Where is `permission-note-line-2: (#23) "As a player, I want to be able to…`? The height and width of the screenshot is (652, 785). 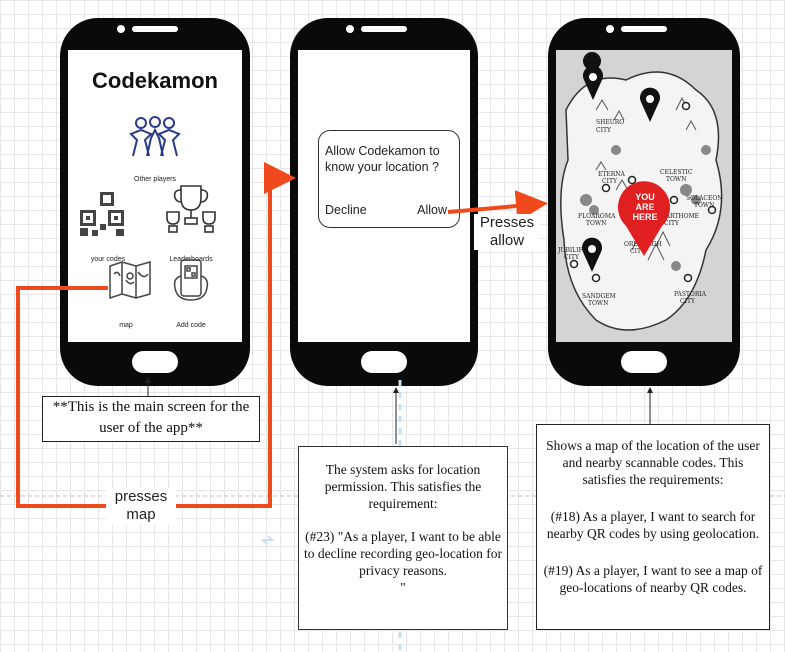 permission-note-line-2: (#23) "As a player, I want to be able to… is located at coordinates (403, 553).